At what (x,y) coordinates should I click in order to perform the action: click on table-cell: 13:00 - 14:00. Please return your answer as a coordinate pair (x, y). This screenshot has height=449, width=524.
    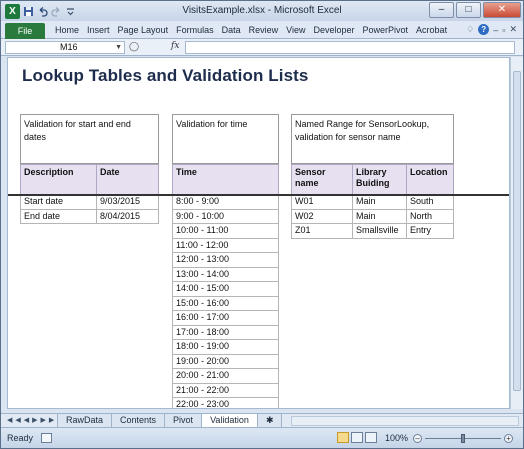
    Looking at the image, I should click on (225, 274).